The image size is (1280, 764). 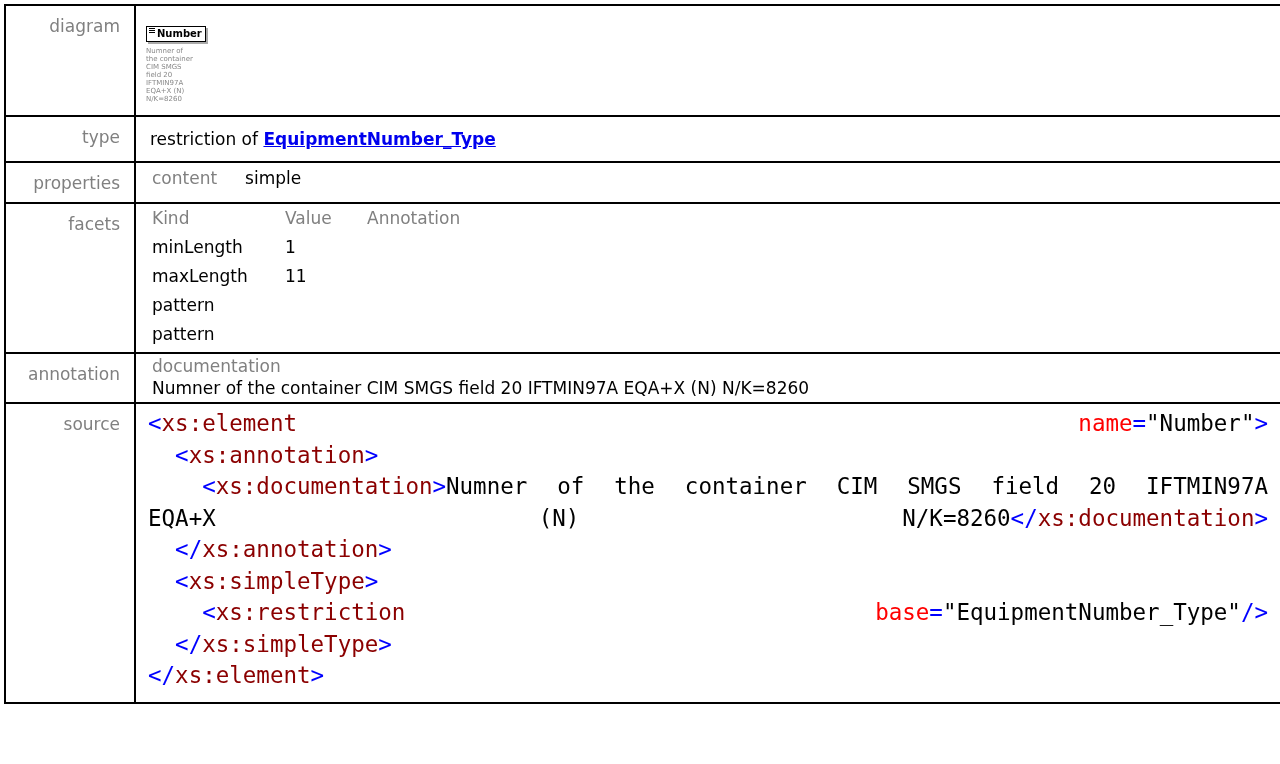 What do you see at coordinates (303, 612) in the screenshot?
I see `code-text: <xs:restriction` at bounding box center [303, 612].